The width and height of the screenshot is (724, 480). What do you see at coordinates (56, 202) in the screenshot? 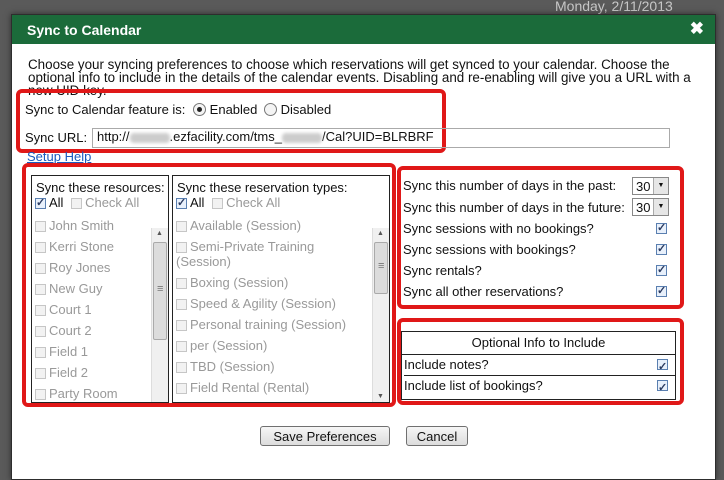
I see `resources-all-label: All` at bounding box center [56, 202].